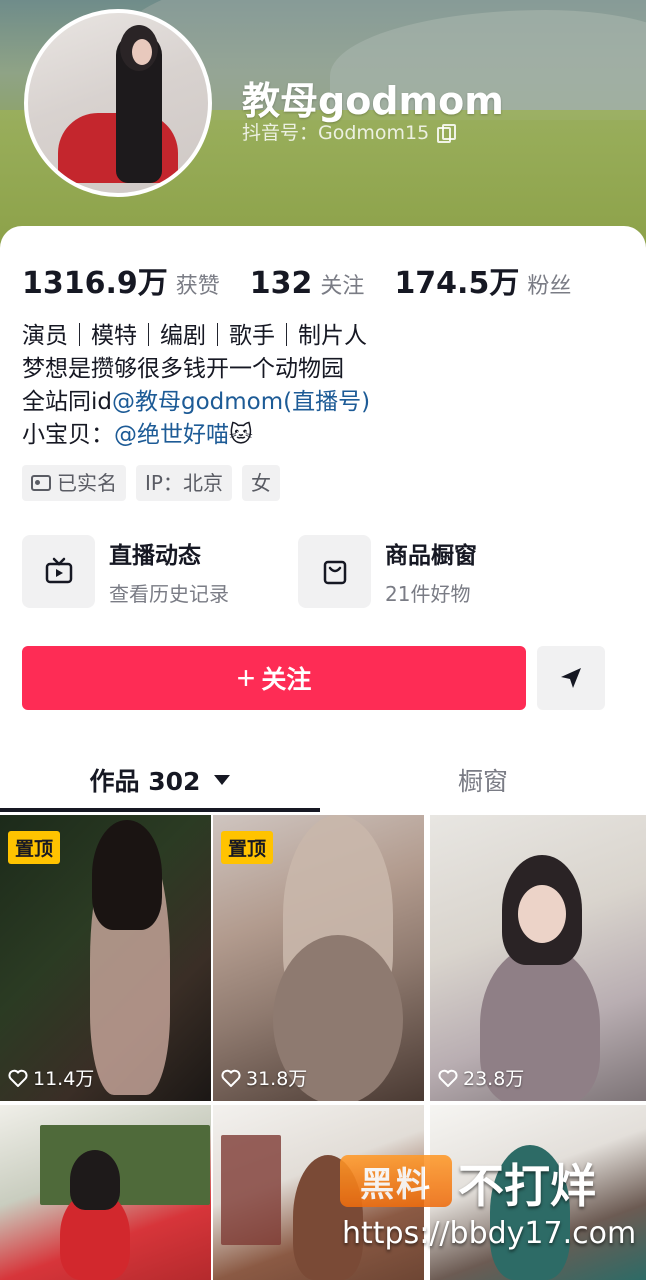 This screenshot has height=1280, width=646. Describe the element at coordinates (542, 914) in the screenshot. I see `video-thumb-face` at that location.